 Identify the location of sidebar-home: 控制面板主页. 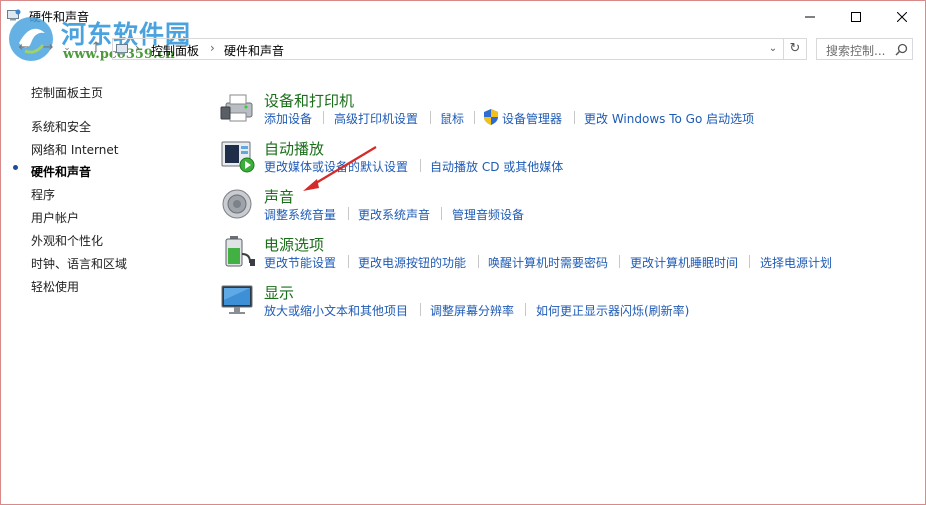
(67, 92).